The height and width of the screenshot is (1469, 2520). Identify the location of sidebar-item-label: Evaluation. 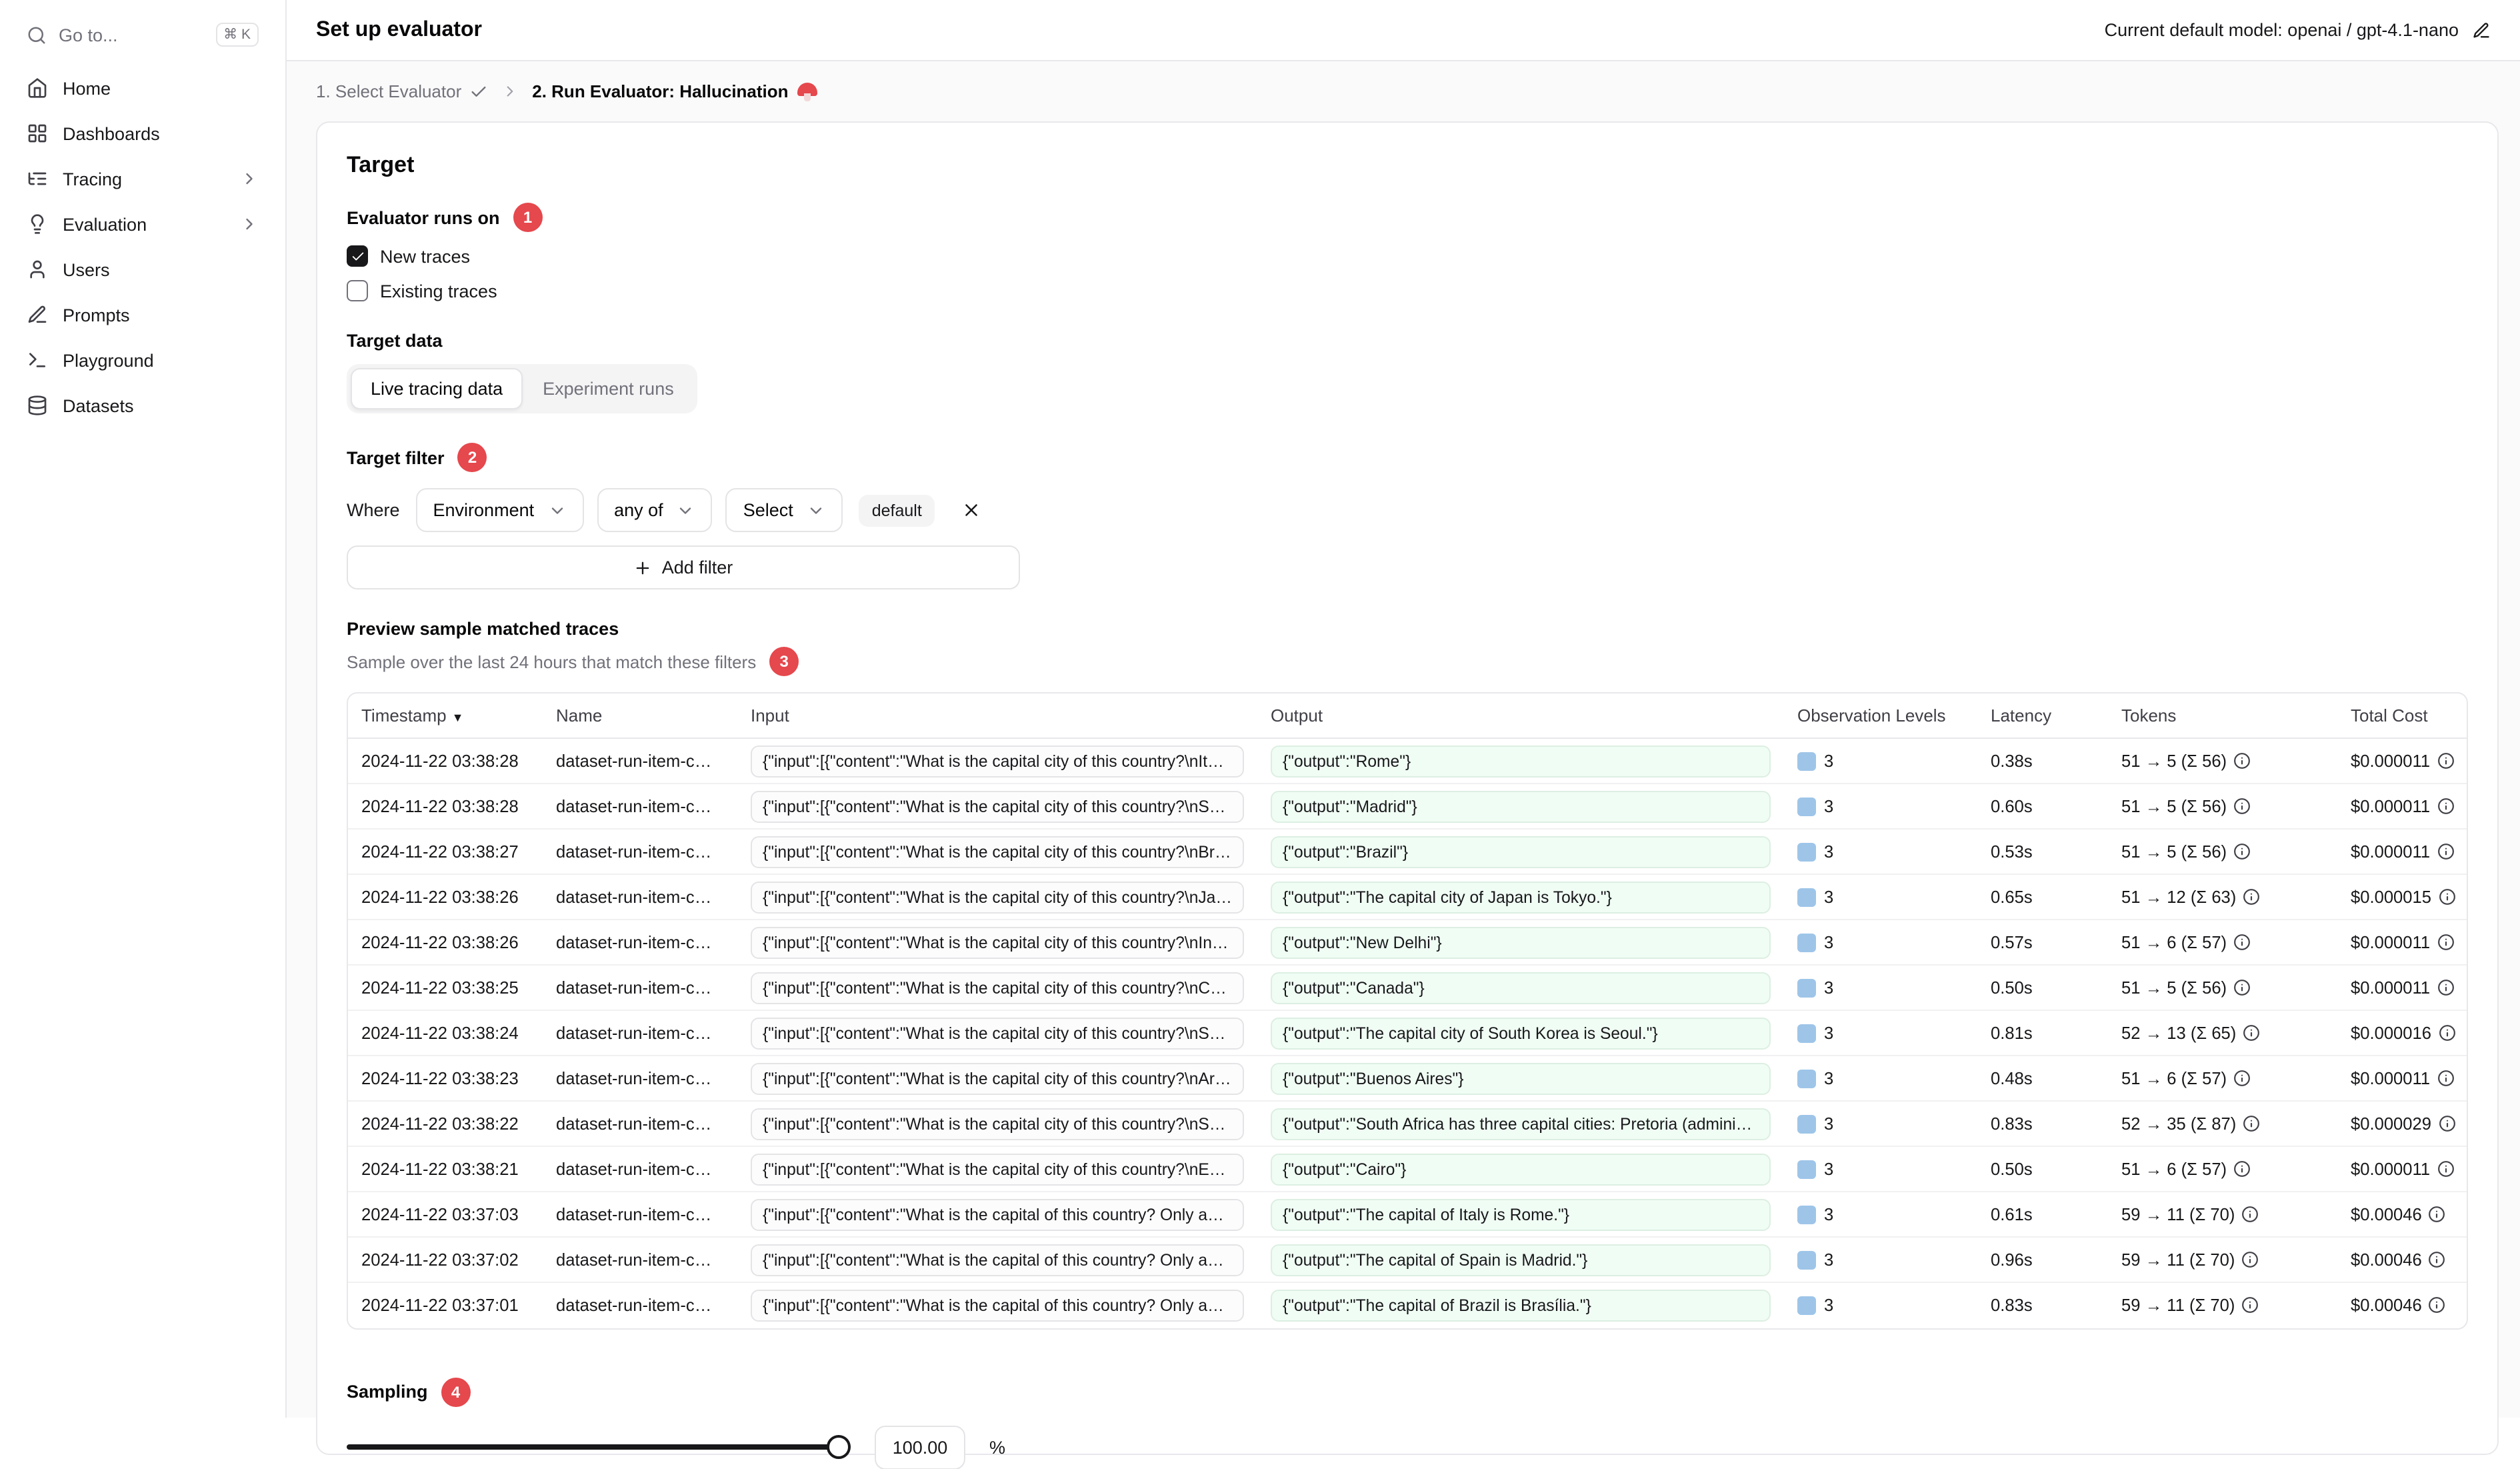
(105, 224).